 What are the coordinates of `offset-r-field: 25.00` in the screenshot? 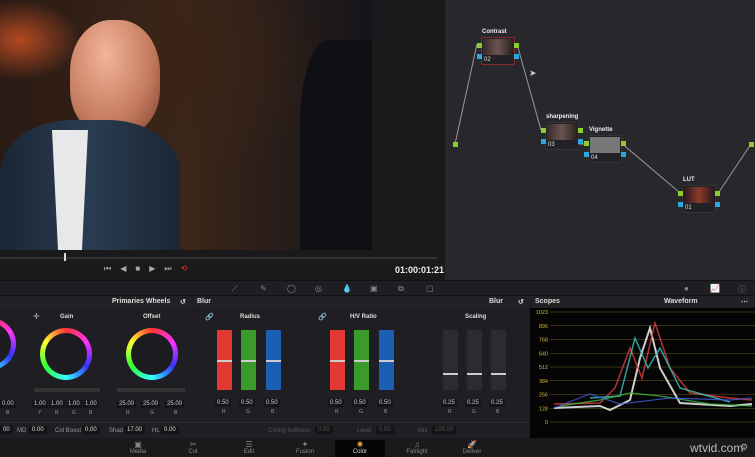 It's located at (127, 404).